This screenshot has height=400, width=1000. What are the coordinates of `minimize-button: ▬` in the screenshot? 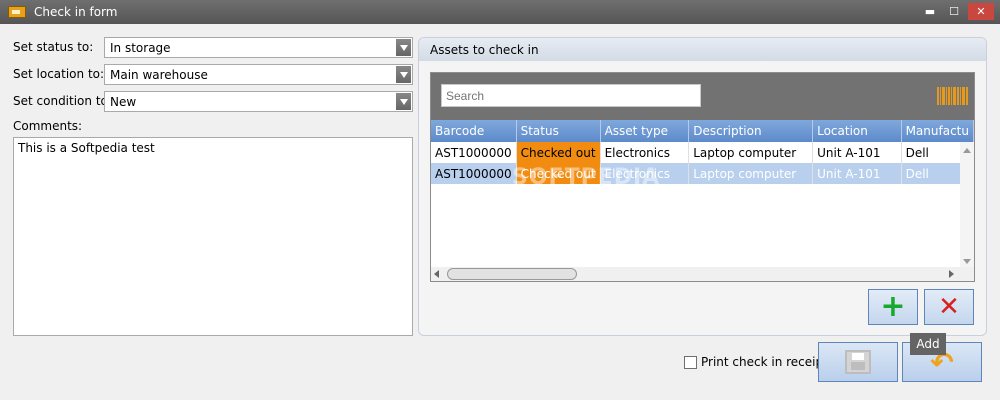 It's located at (930, 11).